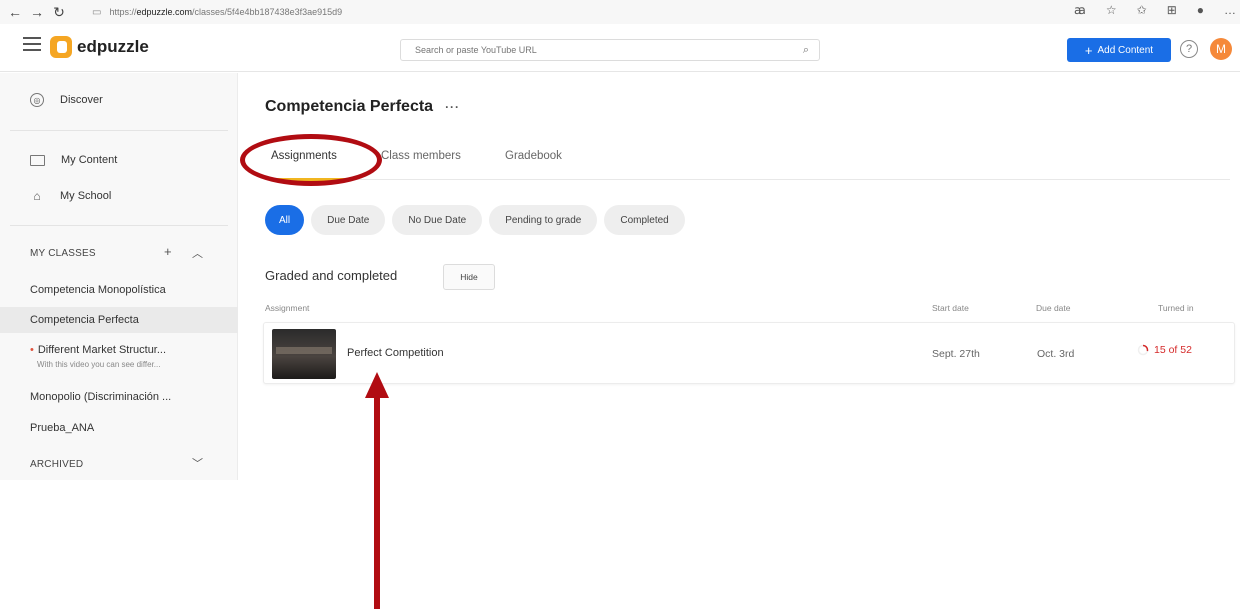 This screenshot has height=609, width=1240. I want to click on folder-icon, so click(37, 160).